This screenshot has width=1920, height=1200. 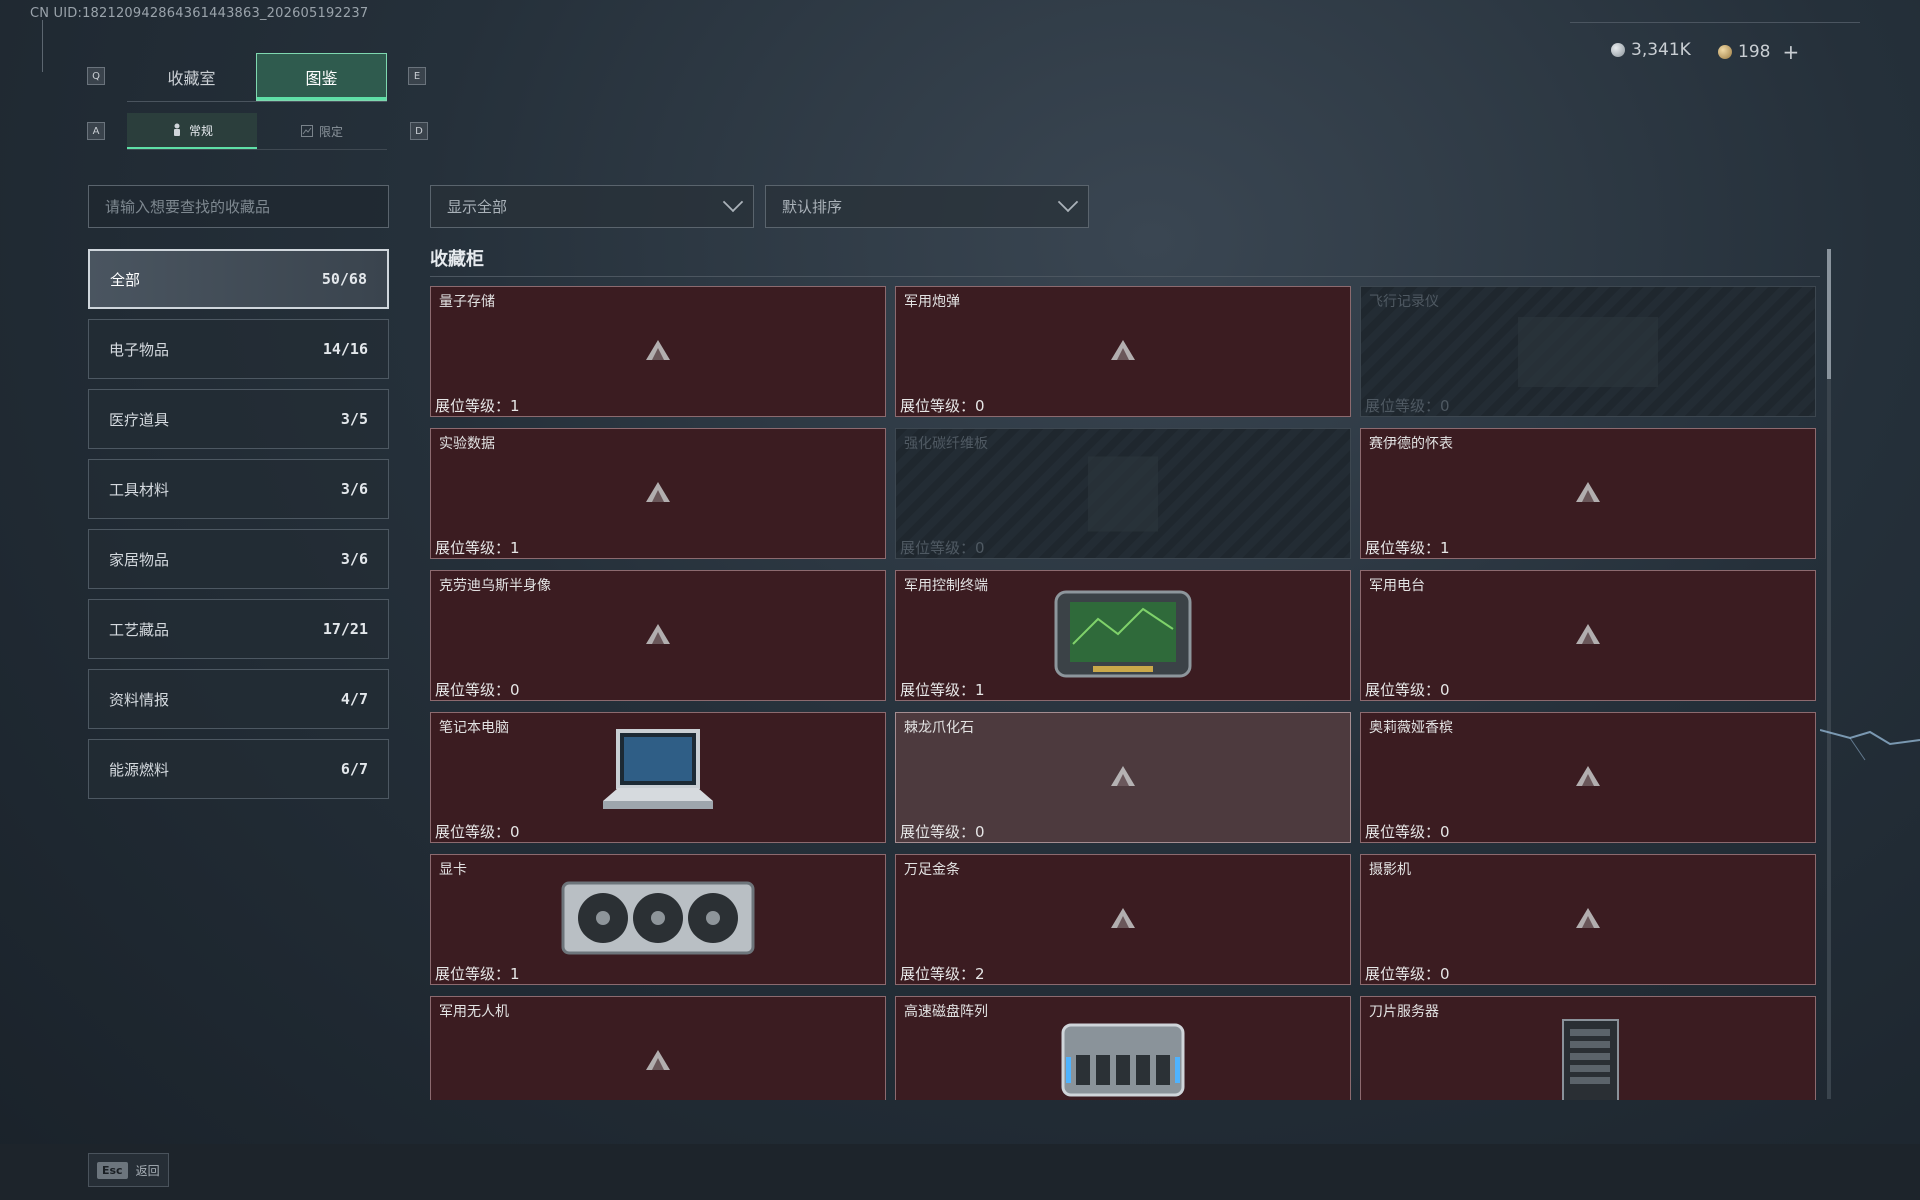 What do you see at coordinates (1790, 52) in the screenshot?
I see `add-currency-button: +` at bounding box center [1790, 52].